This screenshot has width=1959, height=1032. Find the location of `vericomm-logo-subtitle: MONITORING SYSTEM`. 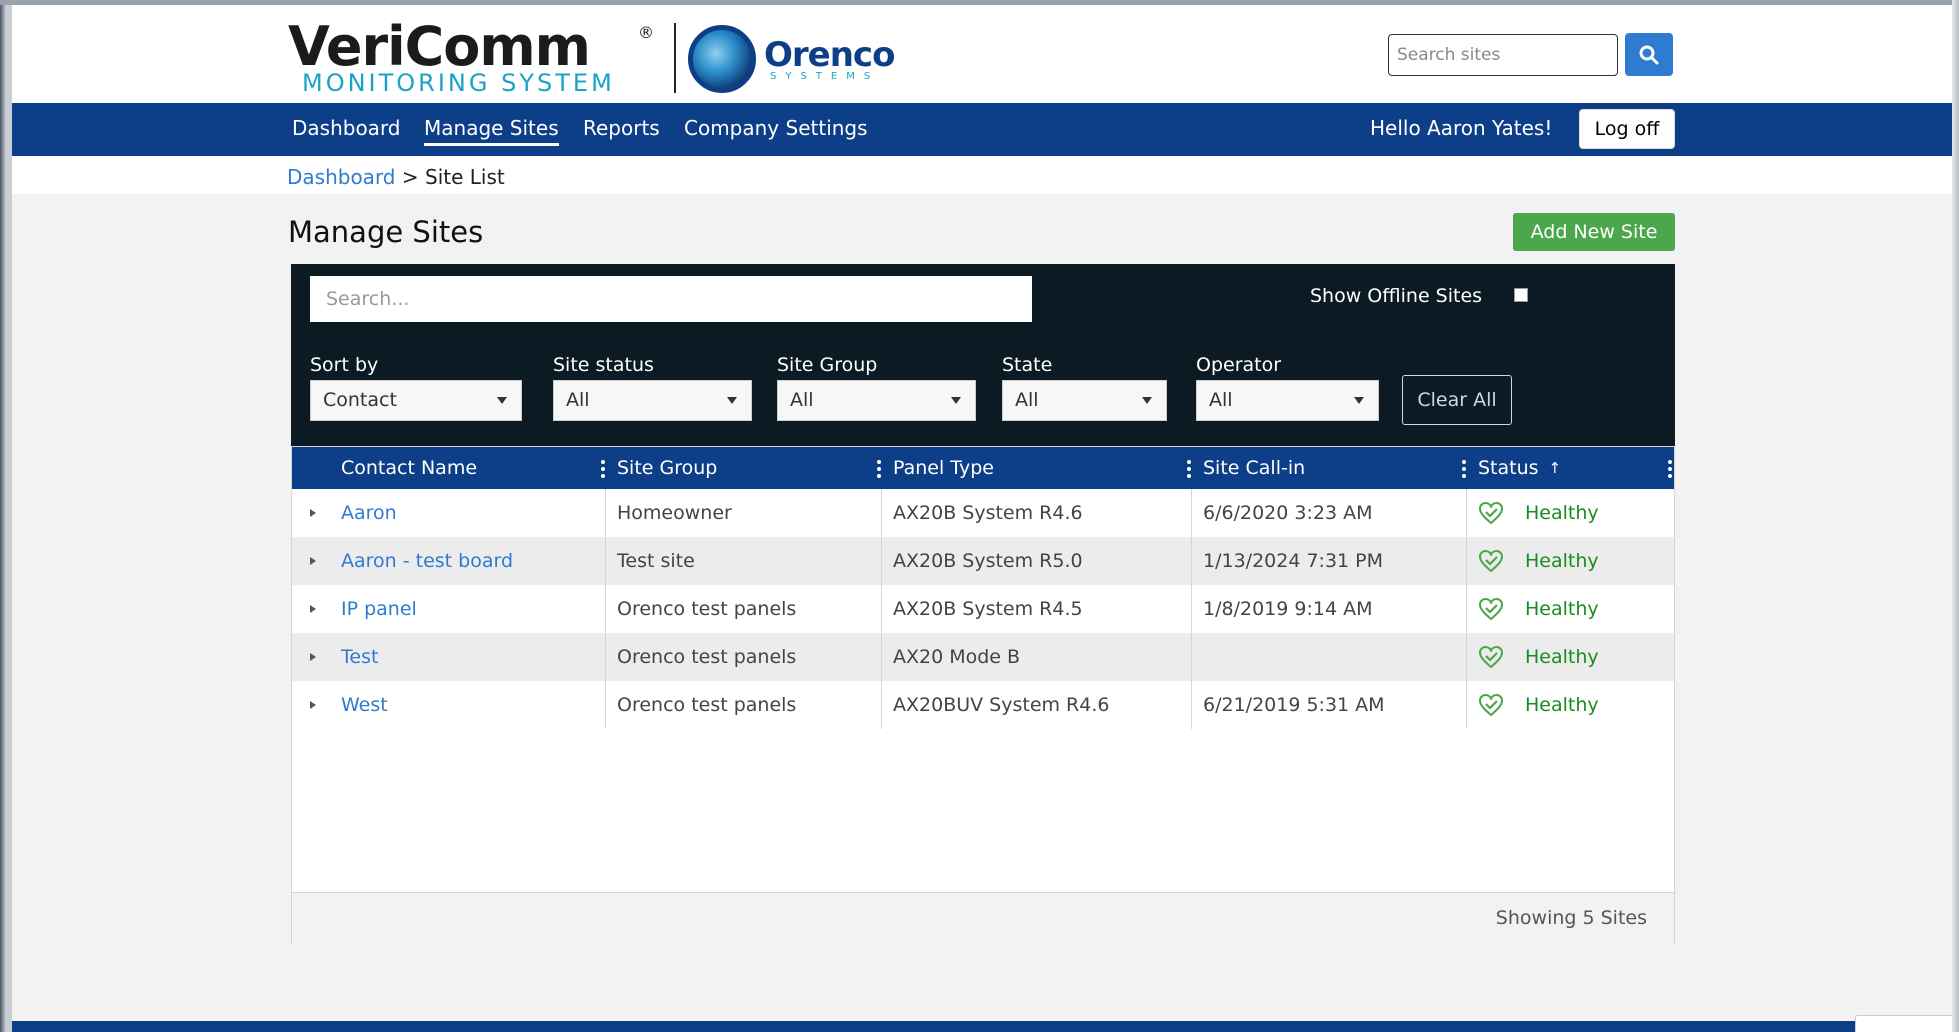

vericomm-logo-subtitle: MONITORING SYSTEM is located at coordinates (458, 83).